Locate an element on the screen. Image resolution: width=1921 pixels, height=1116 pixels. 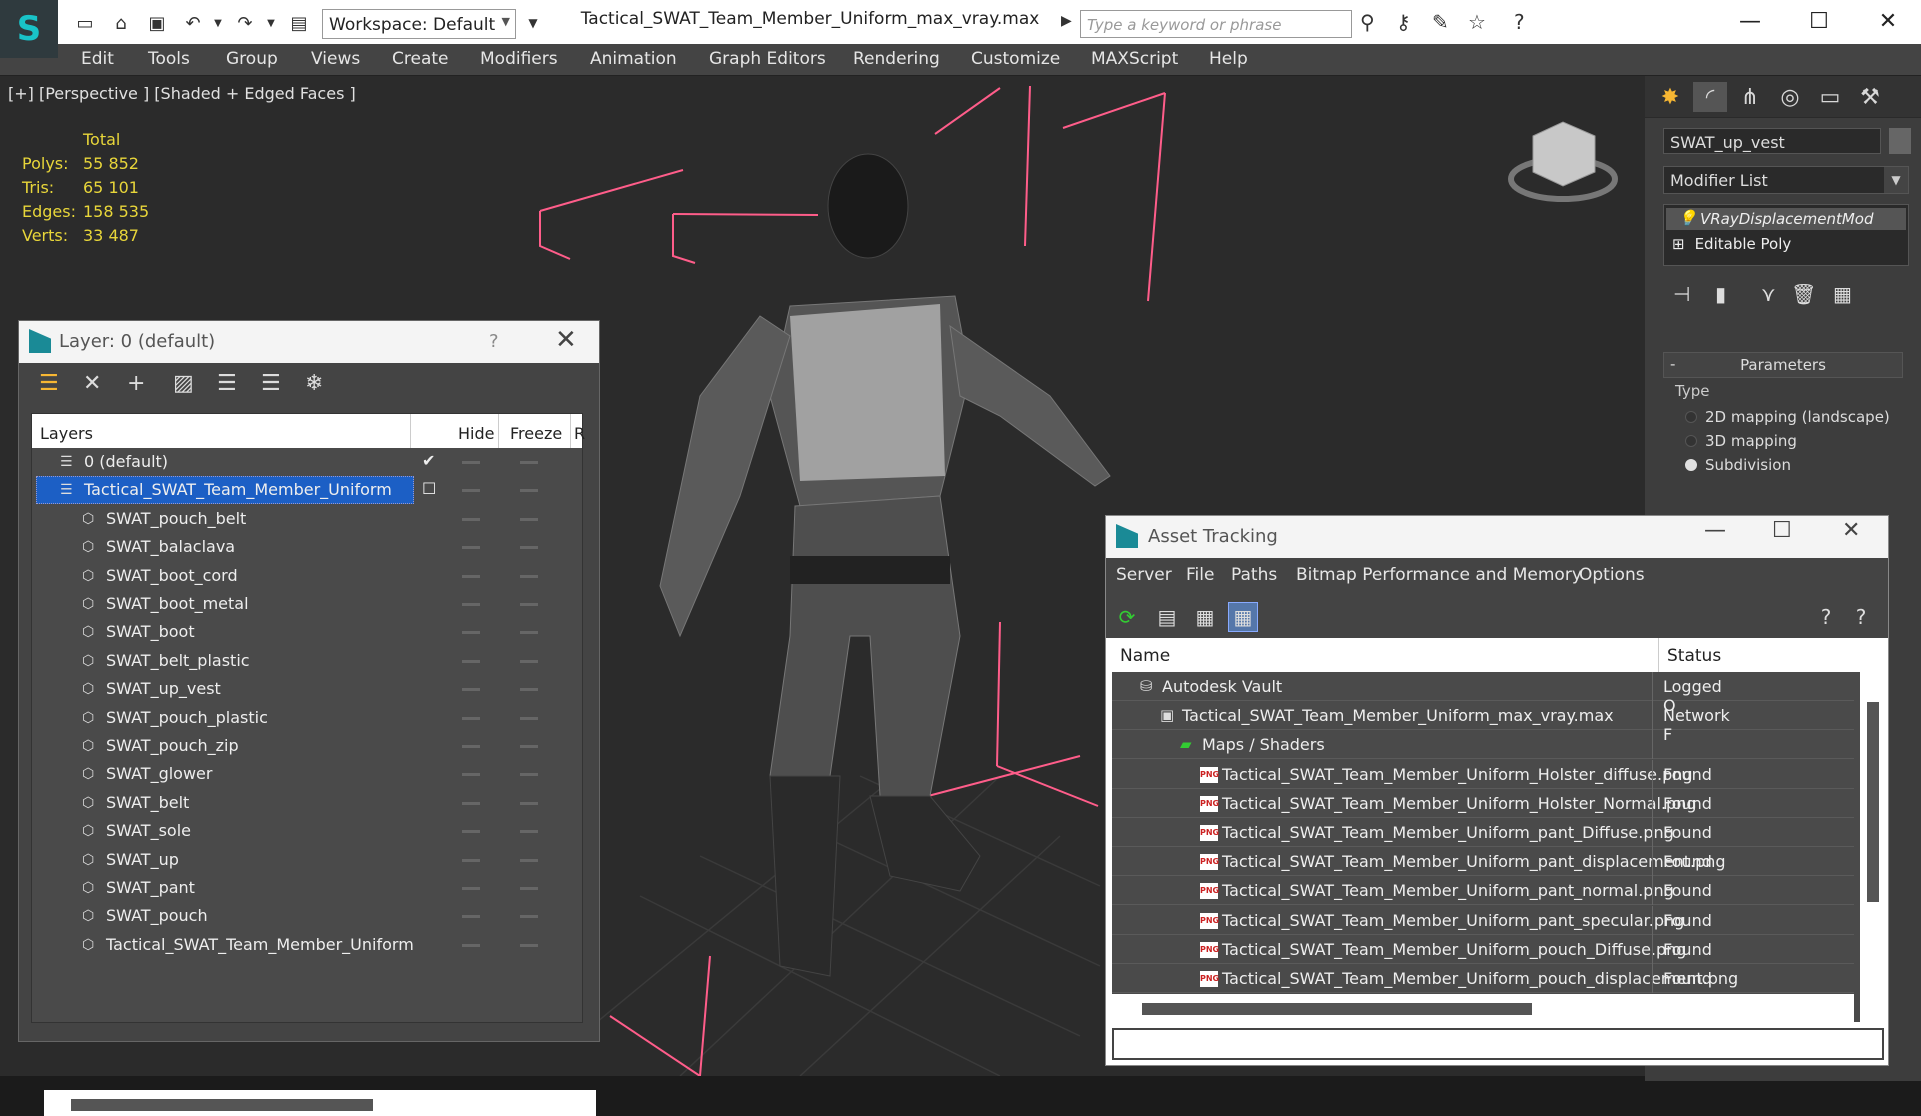
menu-options: Options is located at coordinates (1612, 575).